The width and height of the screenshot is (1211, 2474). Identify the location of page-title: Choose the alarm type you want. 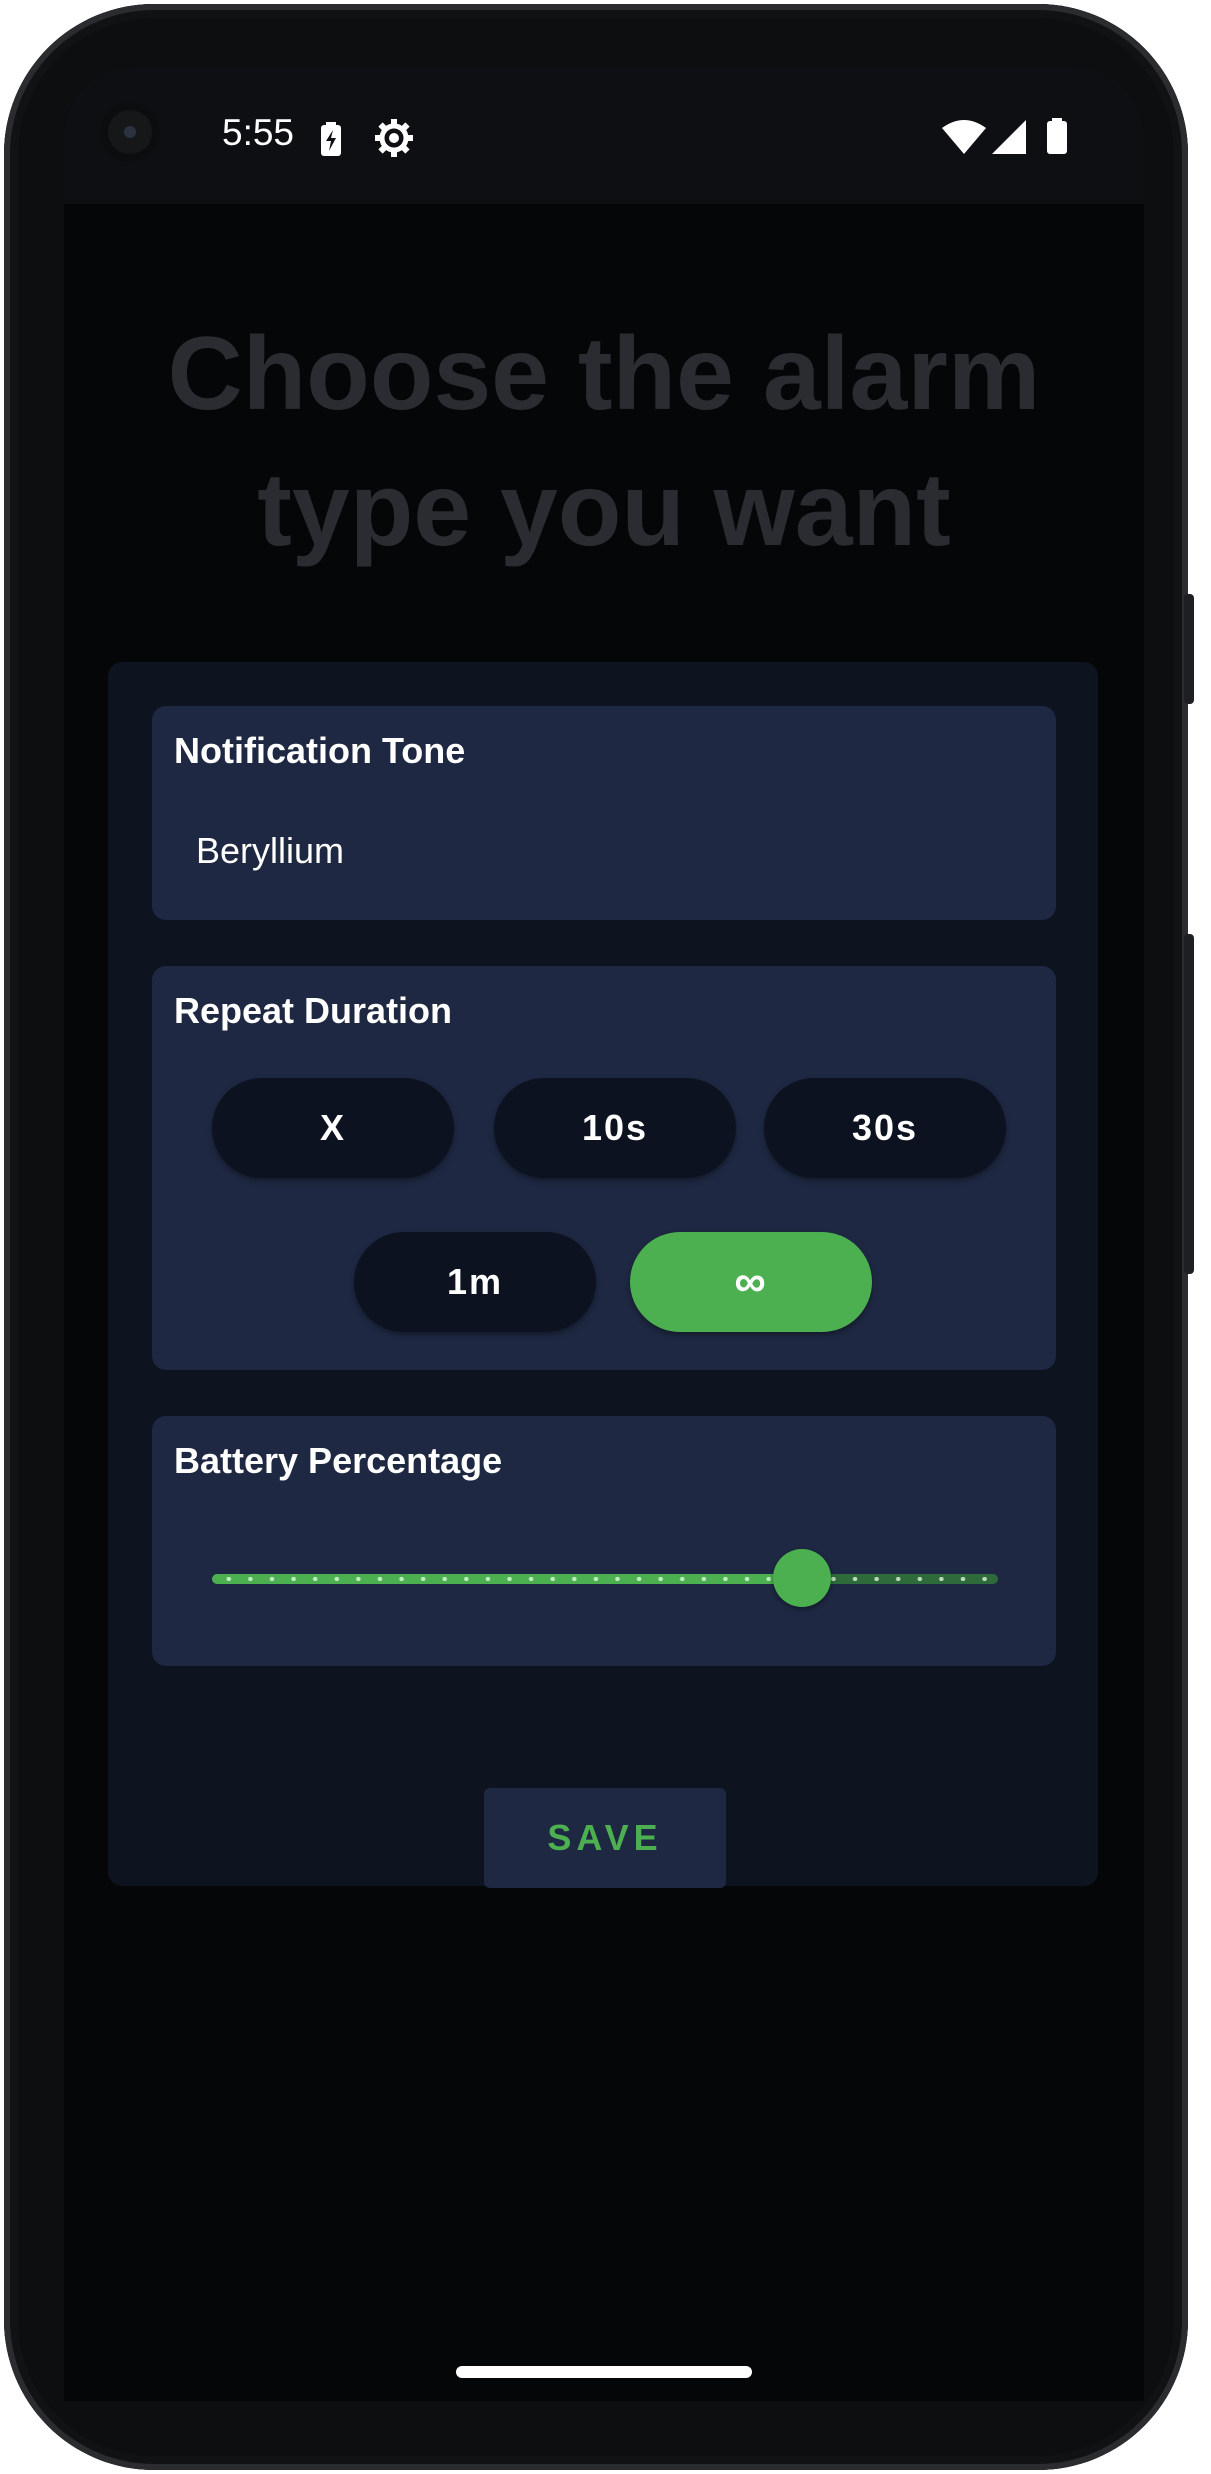
(604, 442).